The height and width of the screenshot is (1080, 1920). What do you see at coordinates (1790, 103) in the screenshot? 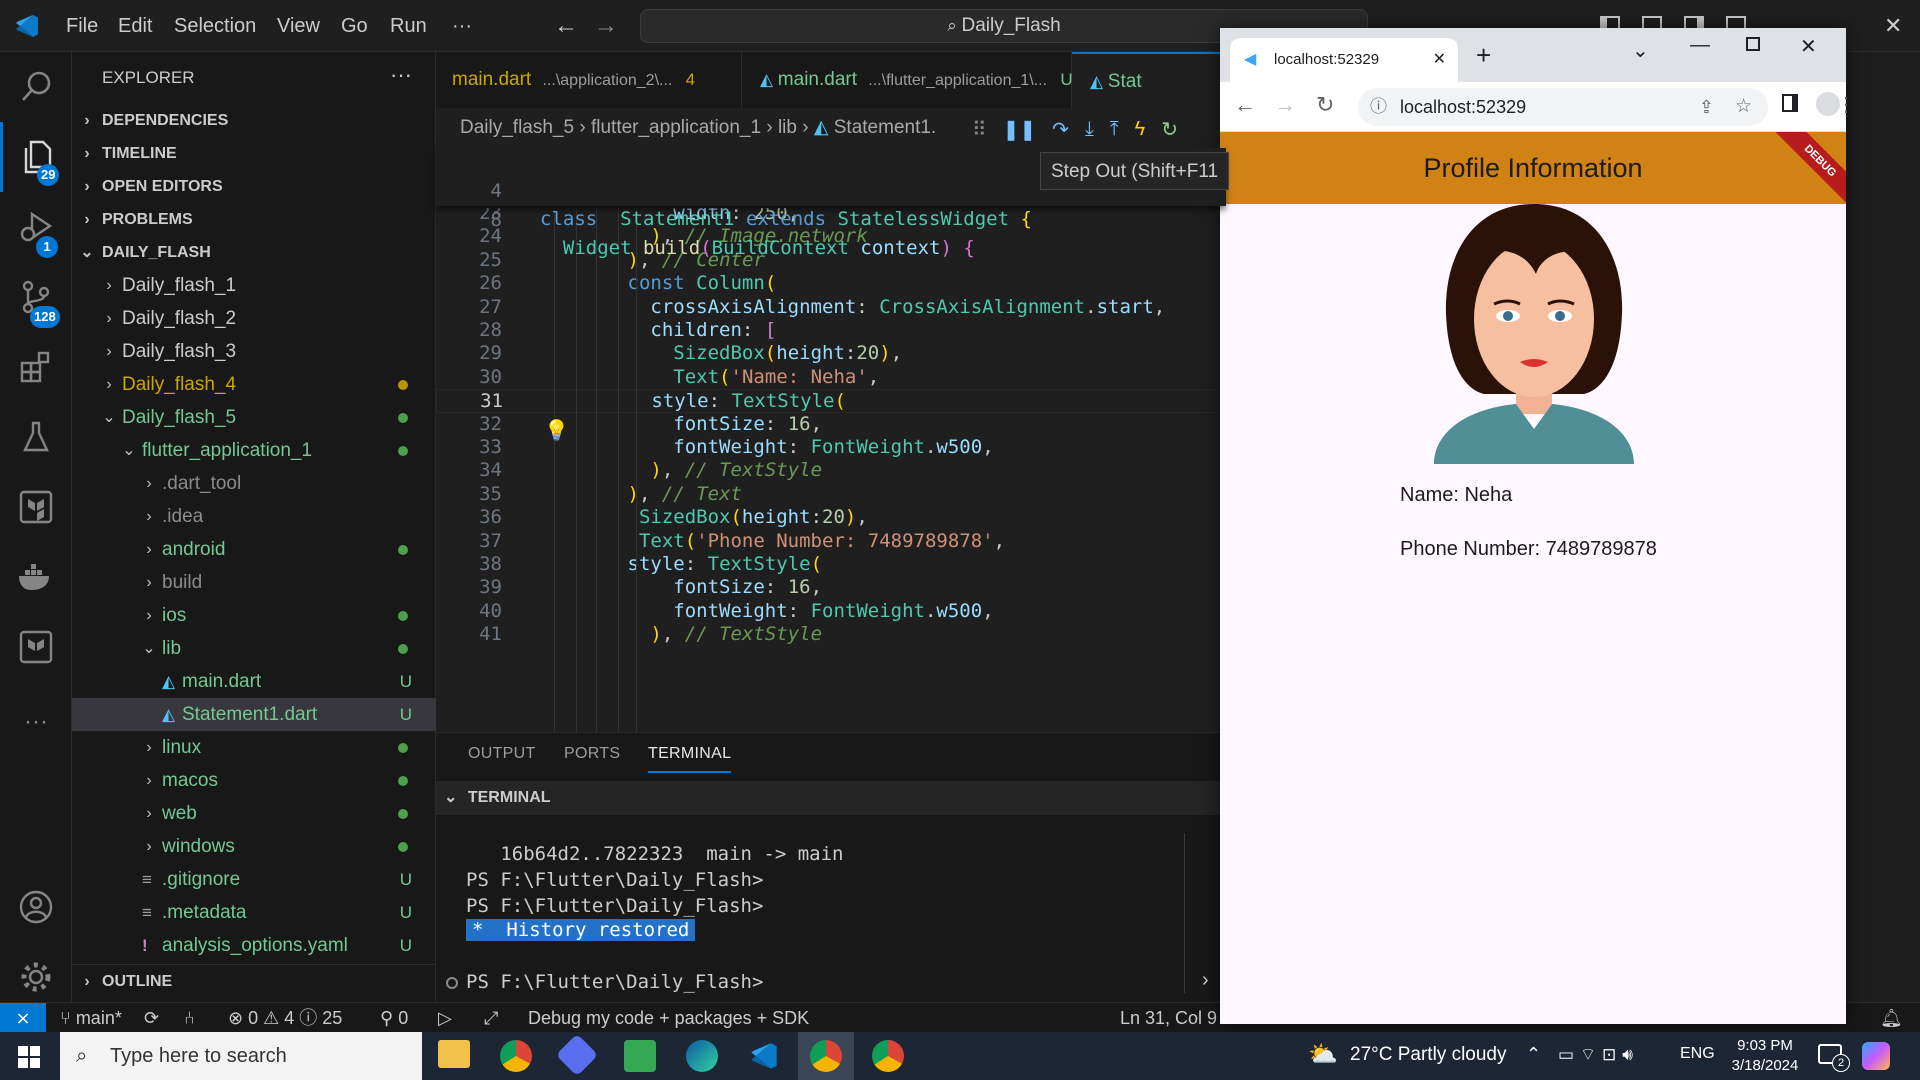
I see `side-panel-icon` at bounding box center [1790, 103].